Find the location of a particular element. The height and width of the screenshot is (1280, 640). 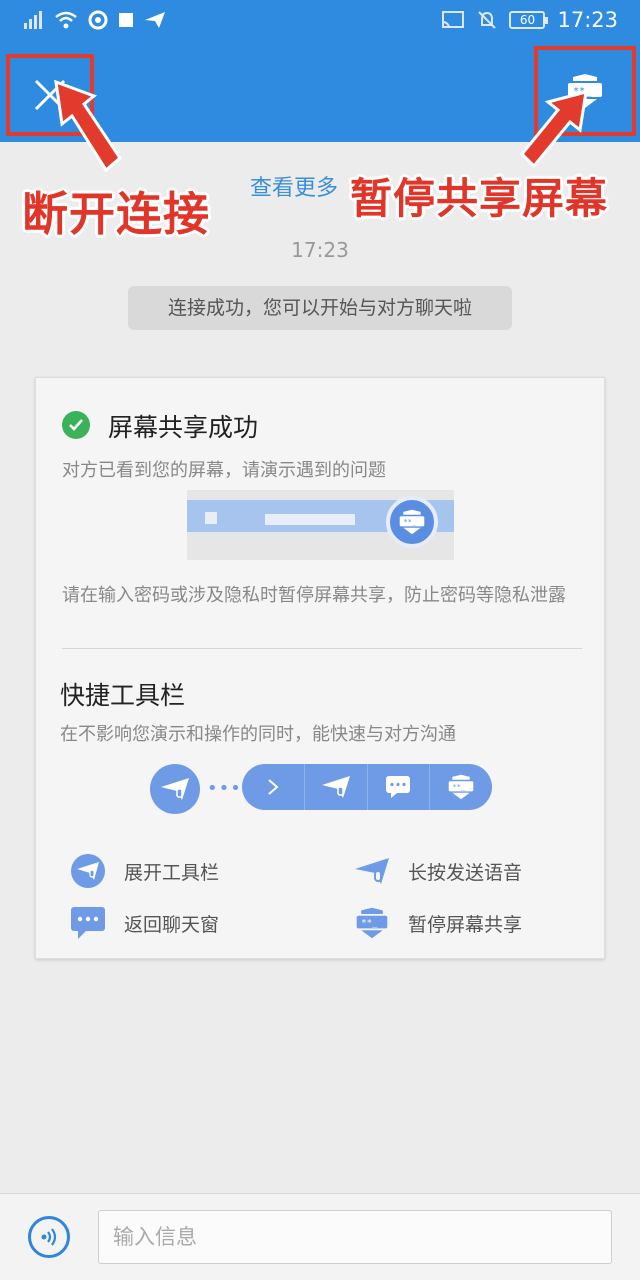

legend-pause-share: **_ 暂停屏幕共享 is located at coordinates (438, 923).